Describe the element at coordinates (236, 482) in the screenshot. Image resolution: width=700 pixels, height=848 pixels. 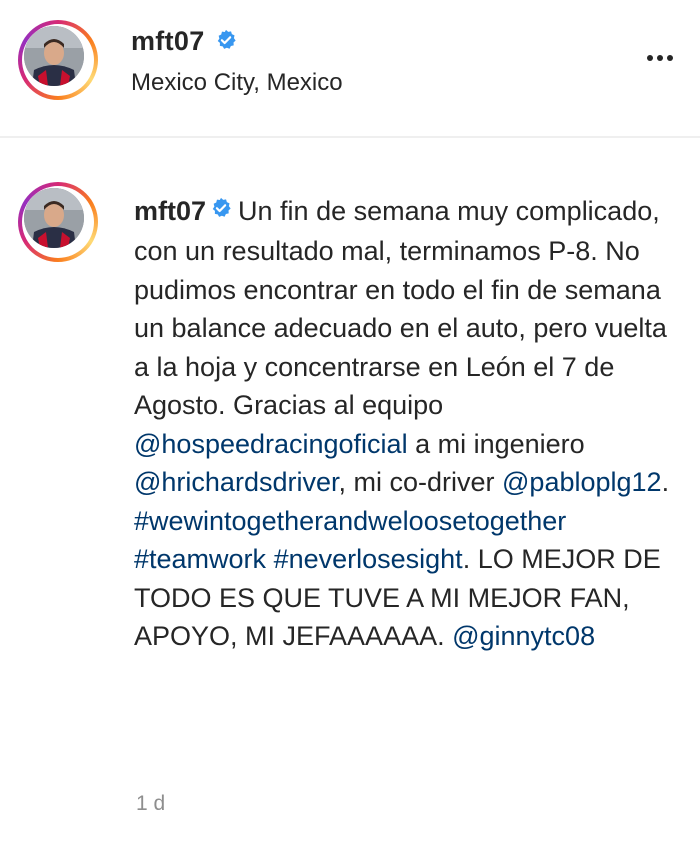
I see `mention-link: @hrichardsdriver` at that location.